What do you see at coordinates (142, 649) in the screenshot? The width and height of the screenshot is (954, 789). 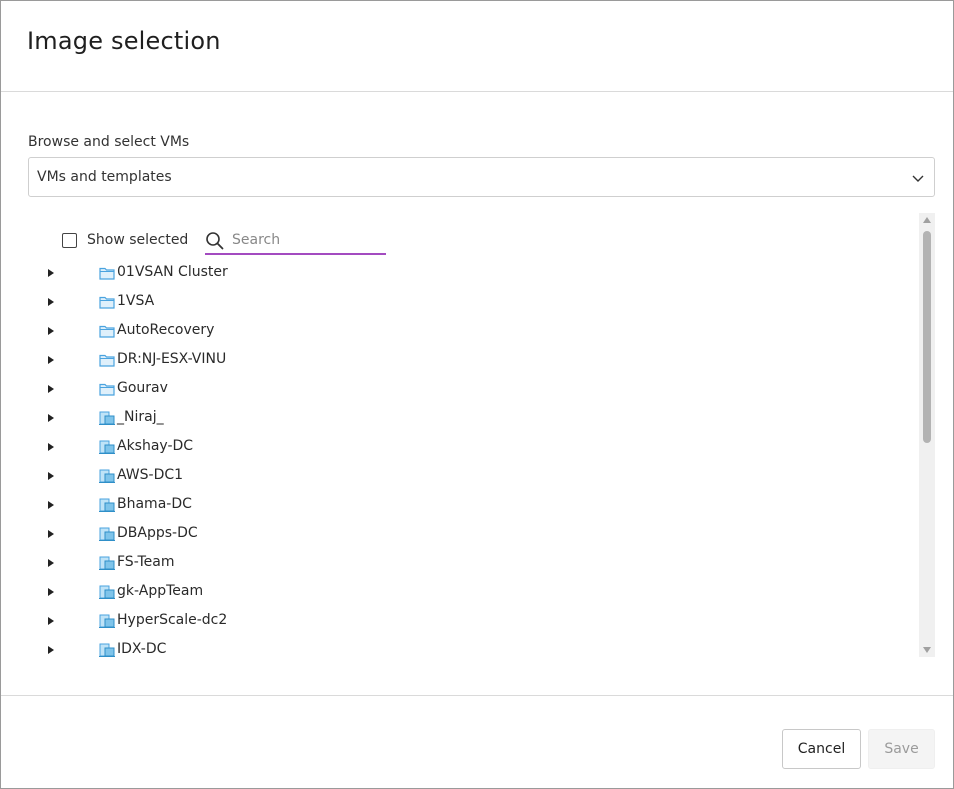 I see `tree-row-label: IDX-DC` at bounding box center [142, 649].